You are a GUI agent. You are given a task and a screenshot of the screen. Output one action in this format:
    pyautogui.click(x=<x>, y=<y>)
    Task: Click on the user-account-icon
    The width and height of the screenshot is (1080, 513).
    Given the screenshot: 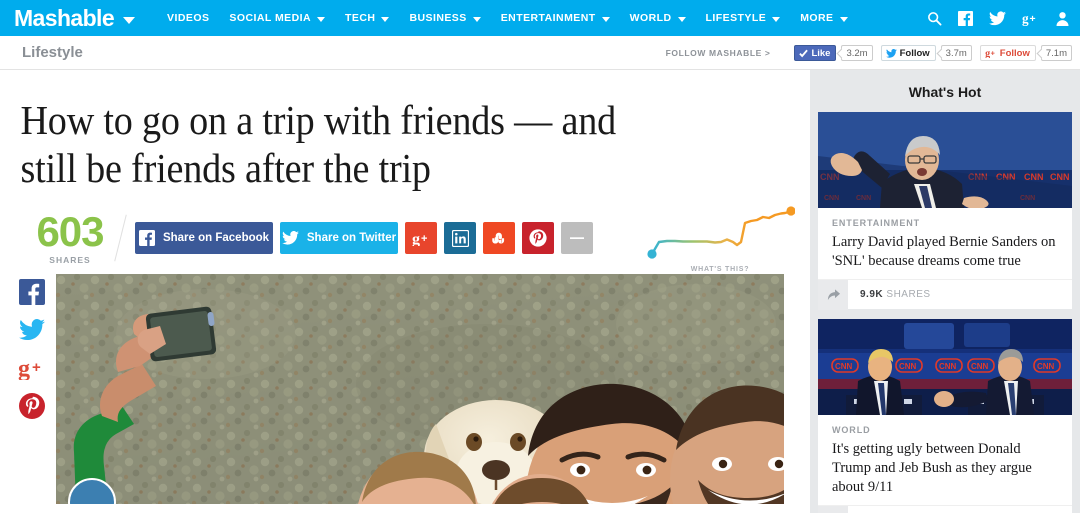 What is the action you would take?
    pyautogui.click(x=1062, y=18)
    